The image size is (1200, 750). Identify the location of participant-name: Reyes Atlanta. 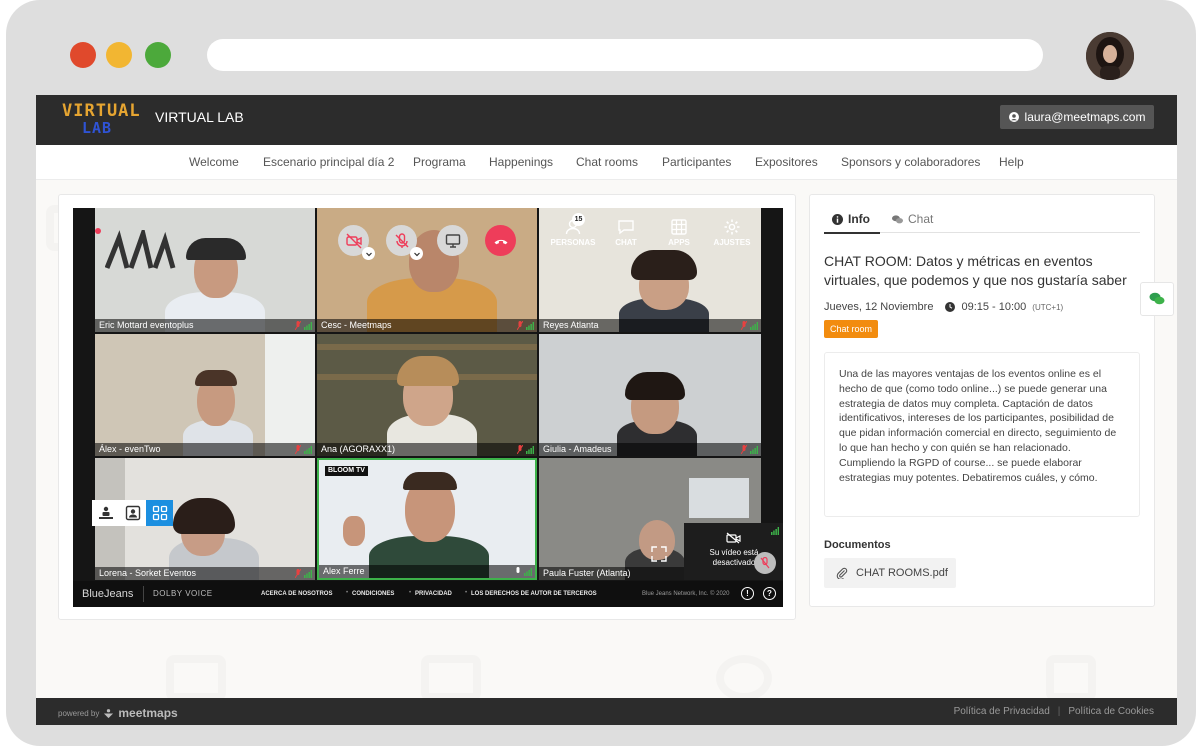
(650, 325).